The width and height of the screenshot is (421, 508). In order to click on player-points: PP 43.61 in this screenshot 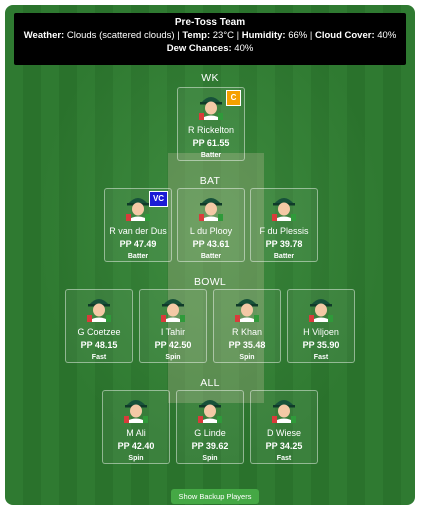, I will do `click(211, 244)`.